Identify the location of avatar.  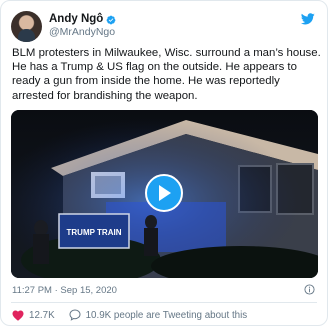
(26, 26).